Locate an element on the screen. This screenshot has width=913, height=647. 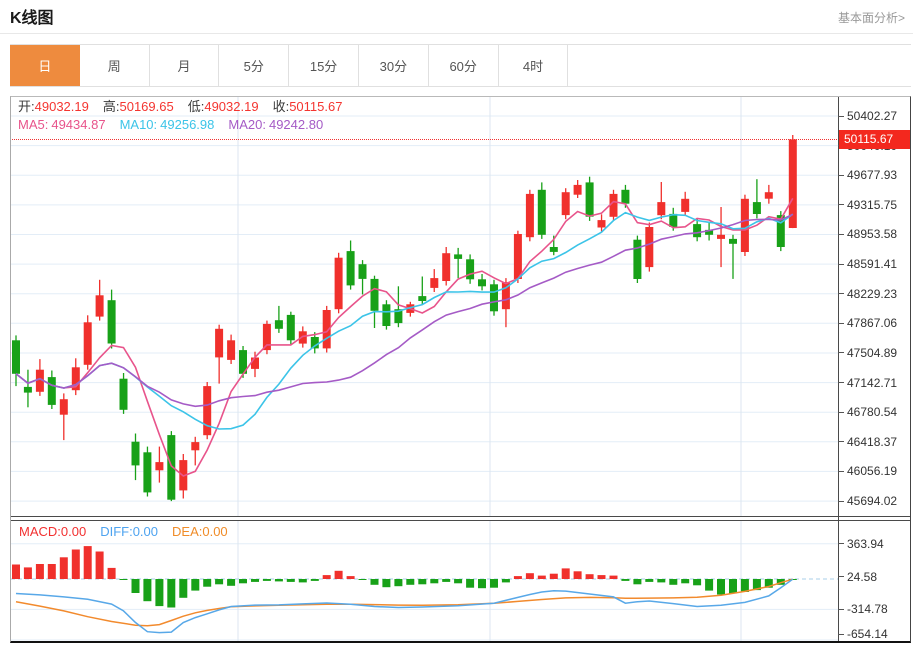
page-title: K线图 is located at coordinates (32, 18).